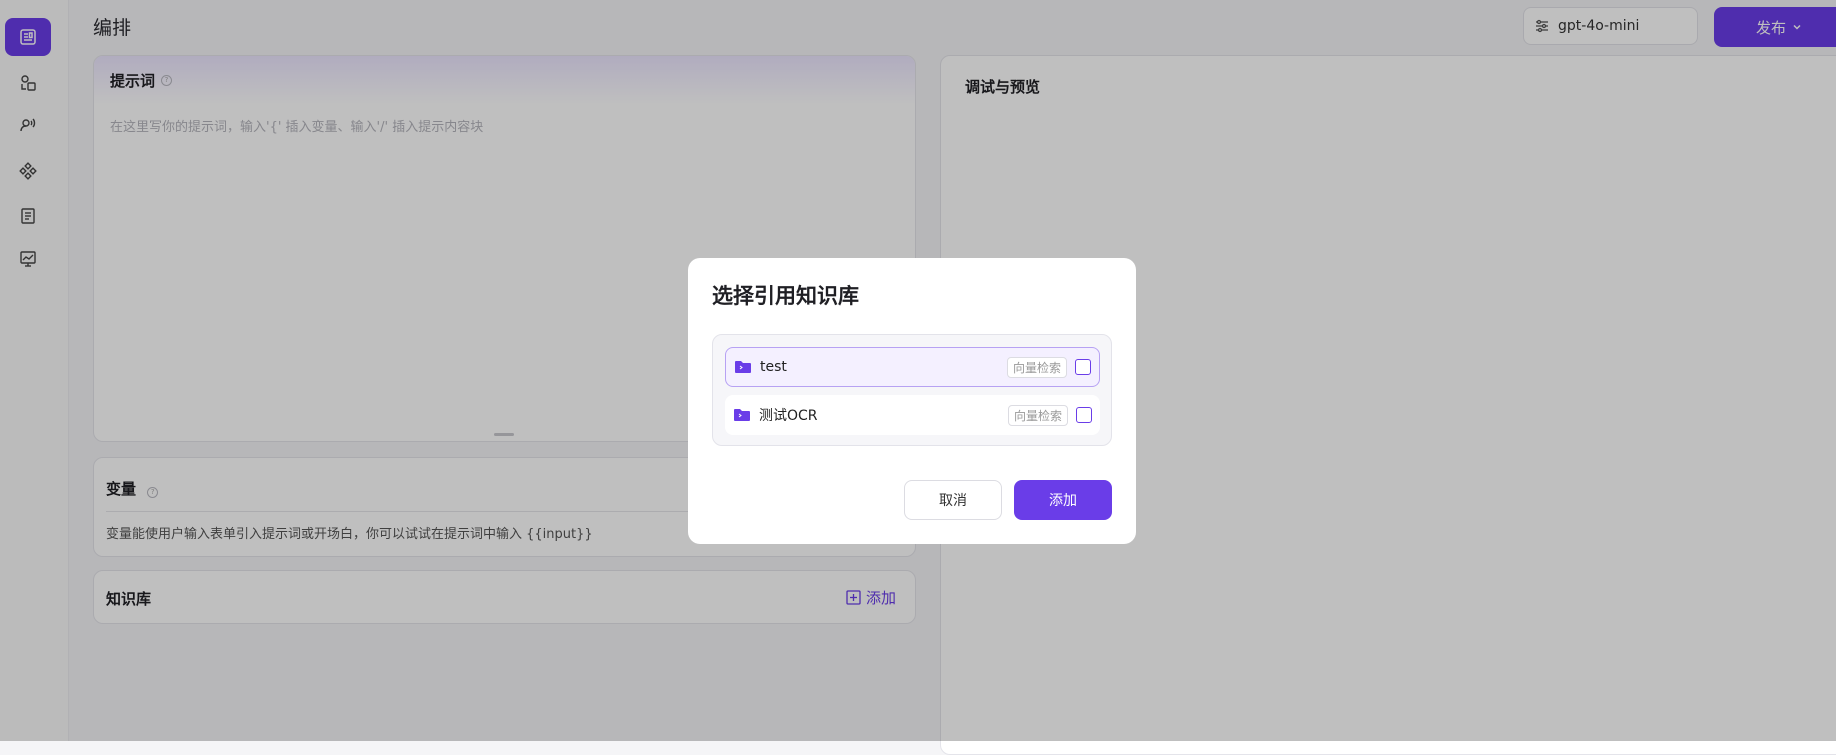  I want to click on knowledge-item: 测试OCR 向量检索, so click(912, 415).